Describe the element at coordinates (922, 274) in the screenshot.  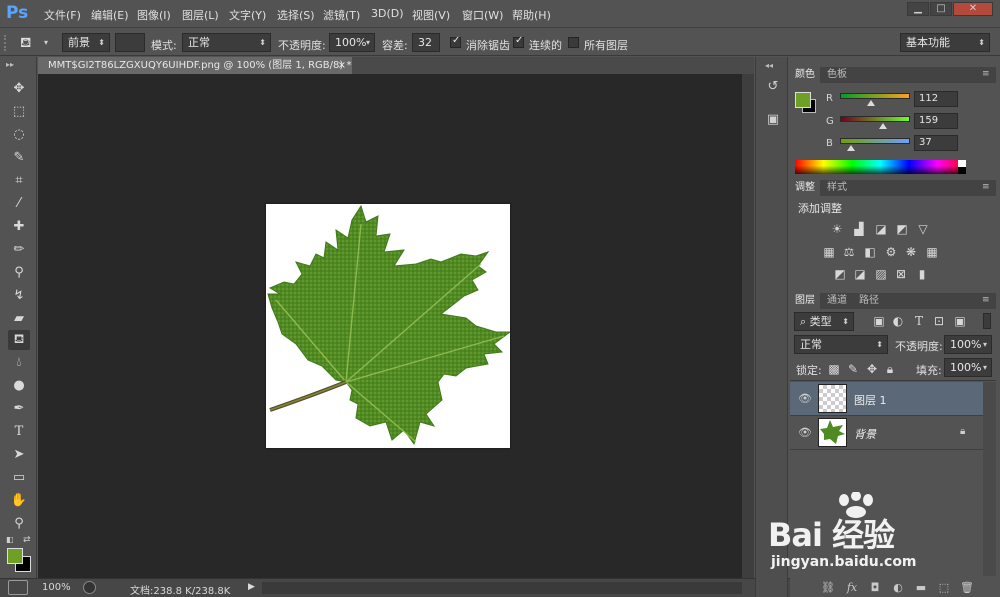
I see `gradient-map-icon: ▮` at that location.